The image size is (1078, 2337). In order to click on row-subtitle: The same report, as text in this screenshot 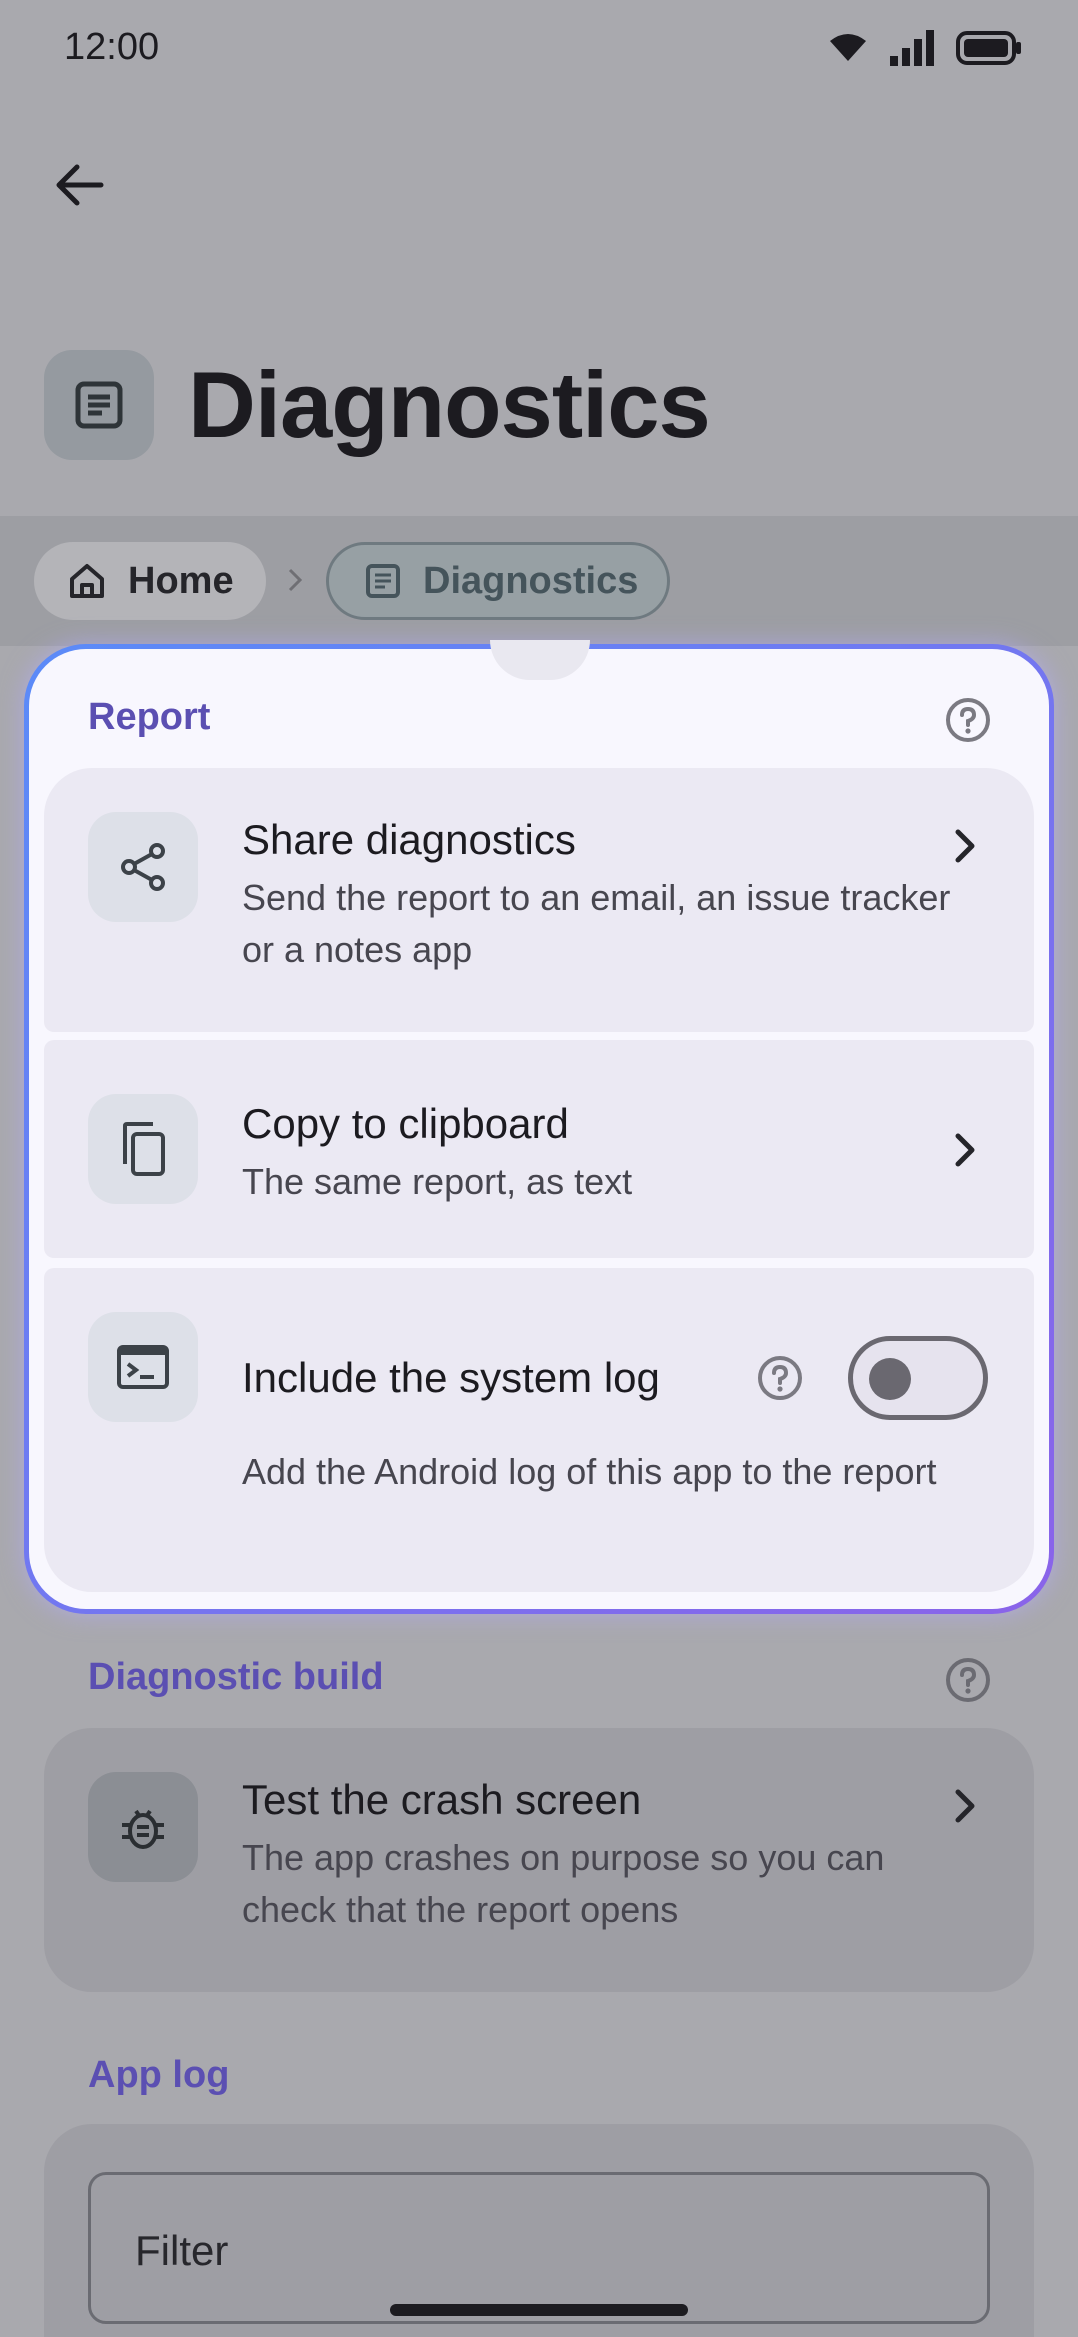, I will do `click(437, 1181)`.